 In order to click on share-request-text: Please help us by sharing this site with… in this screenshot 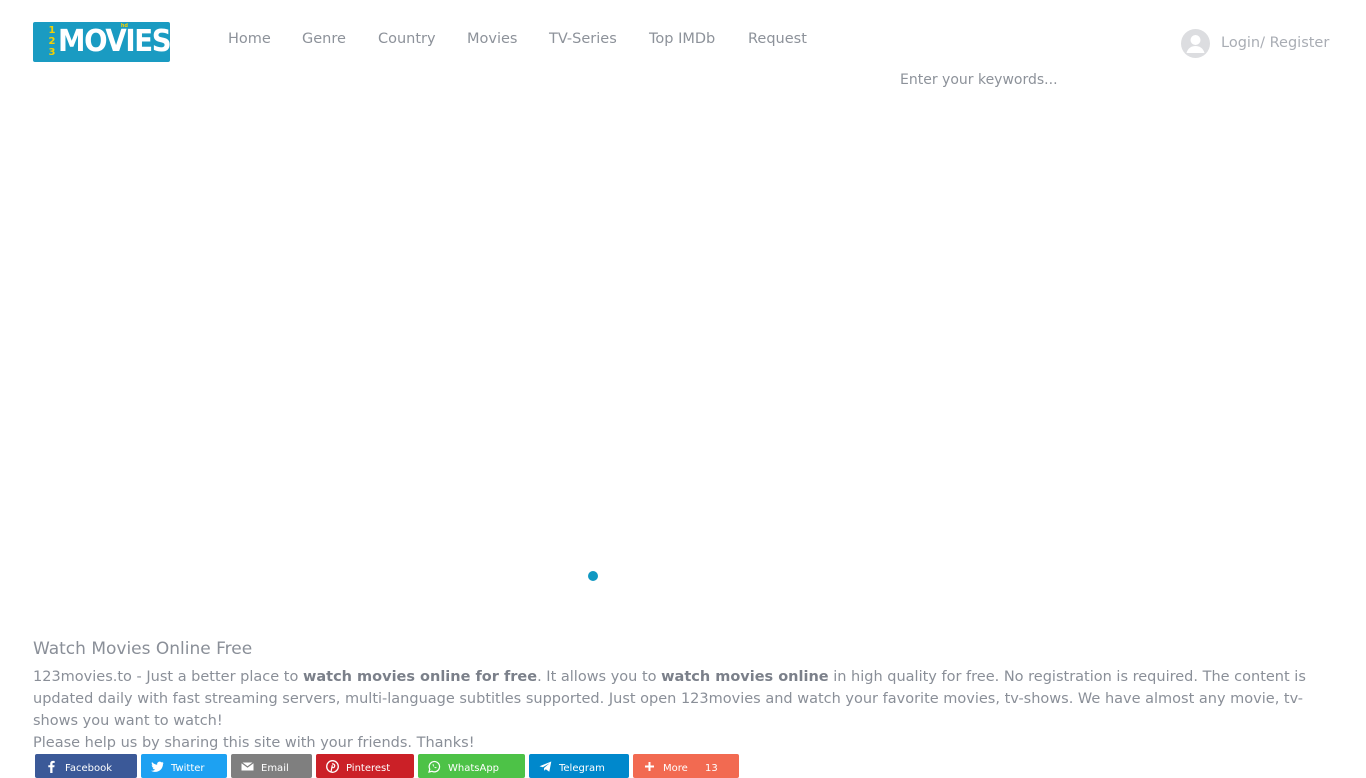, I will do `click(254, 743)`.